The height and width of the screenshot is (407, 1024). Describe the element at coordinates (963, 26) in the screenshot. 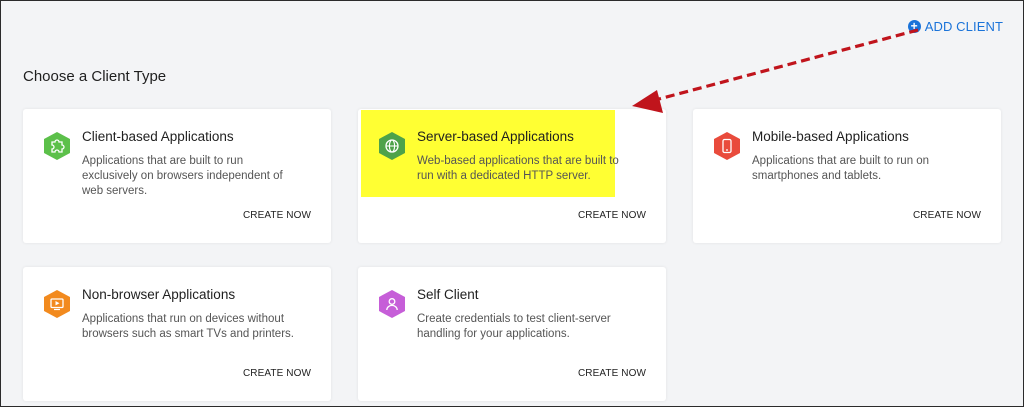

I see `add-client-label: ADD CLIENT` at that location.